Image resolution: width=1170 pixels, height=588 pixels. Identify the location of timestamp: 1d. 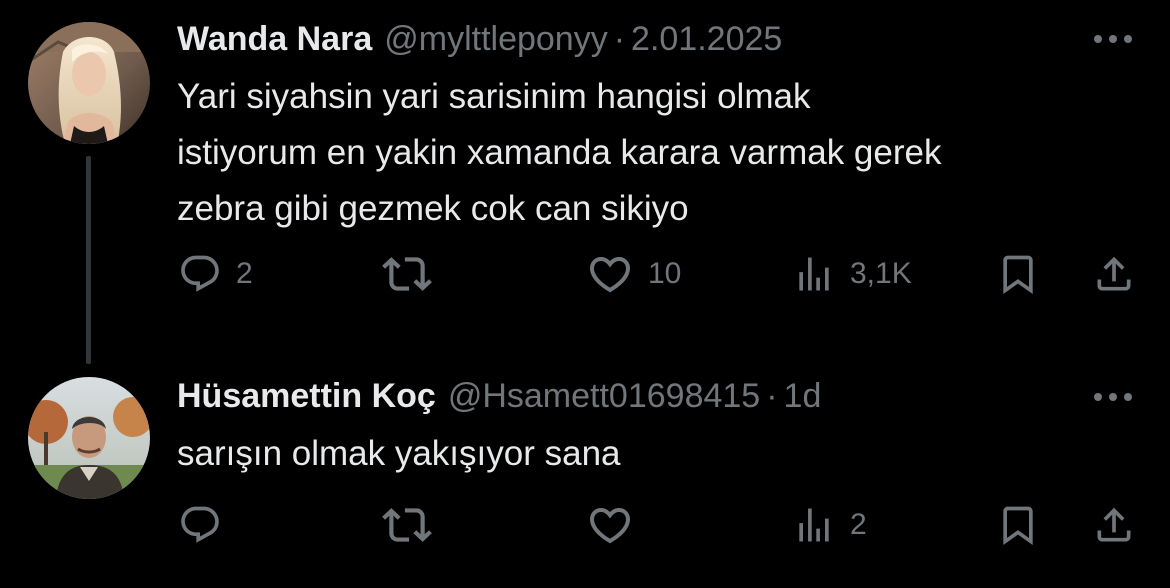
(803, 396).